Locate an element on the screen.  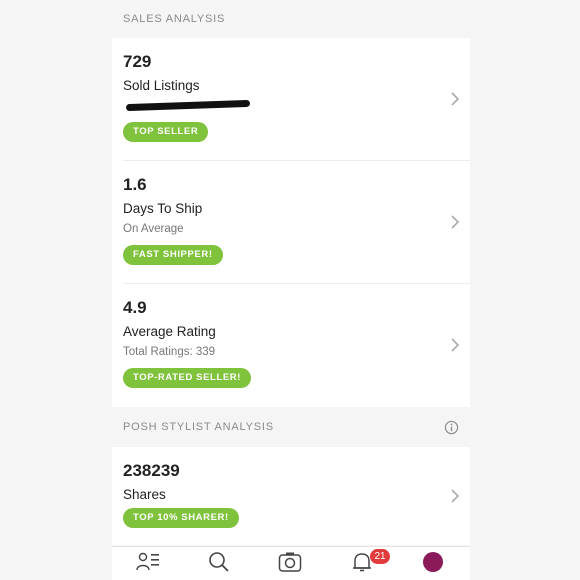
stylist-analysis-card: 238239 Shares TOP 10% SHARER! is located at coordinates (291, 496).